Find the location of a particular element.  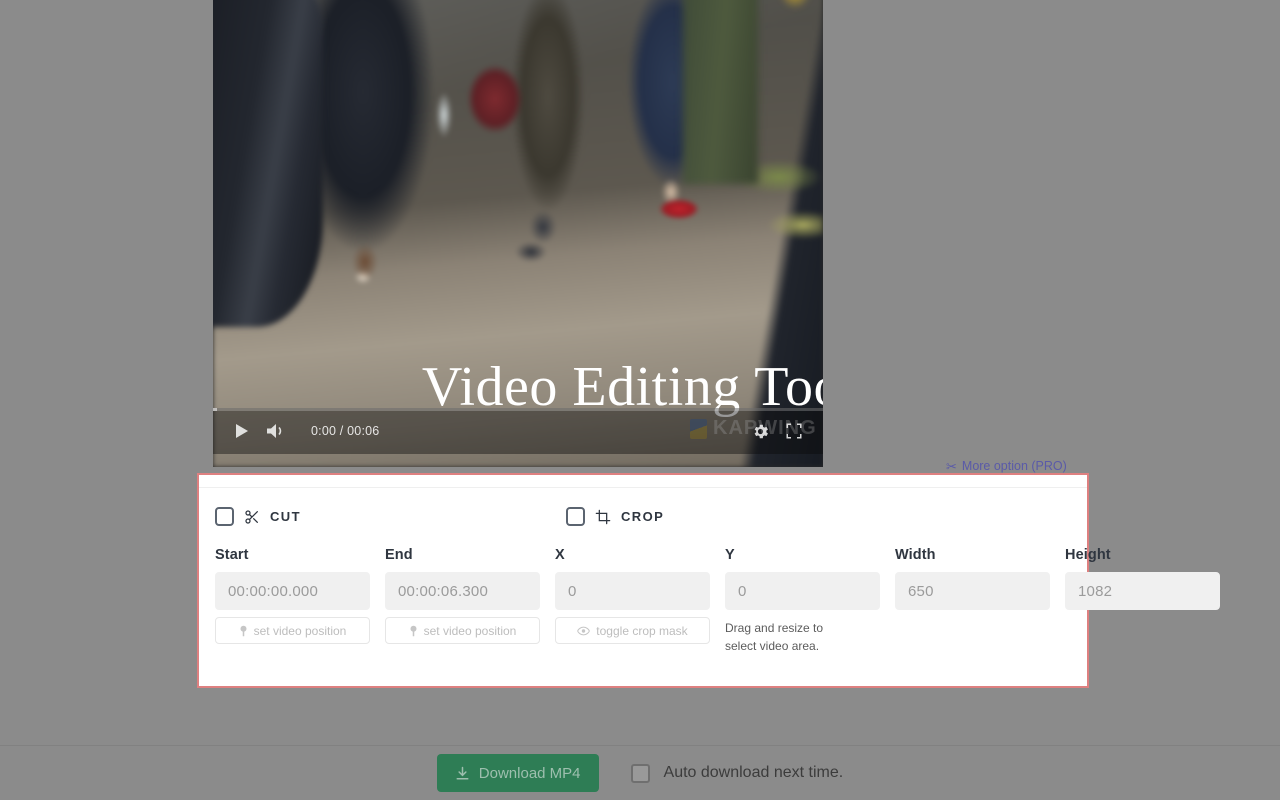

field-x: X 0 toggle crop mask is located at coordinates (632, 601).